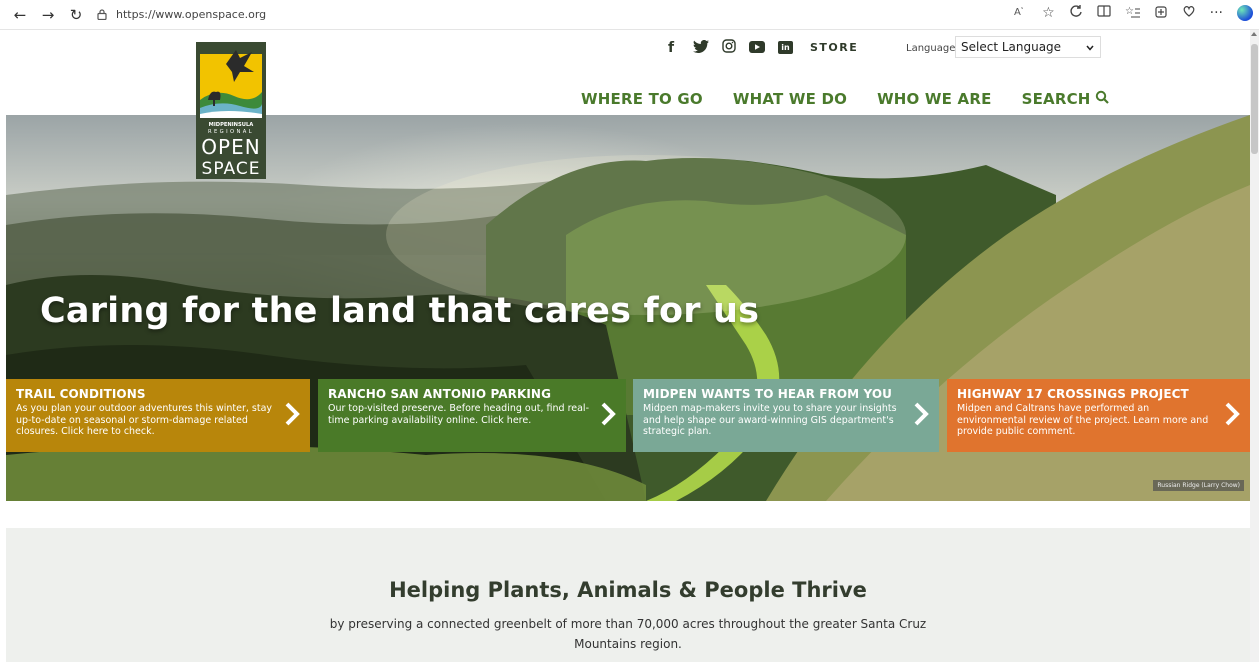 Image resolution: width=1259 pixels, height=662 pixels. I want to click on intro-heading: Helping Plants, Animals & People Thrive, so click(628, 590).